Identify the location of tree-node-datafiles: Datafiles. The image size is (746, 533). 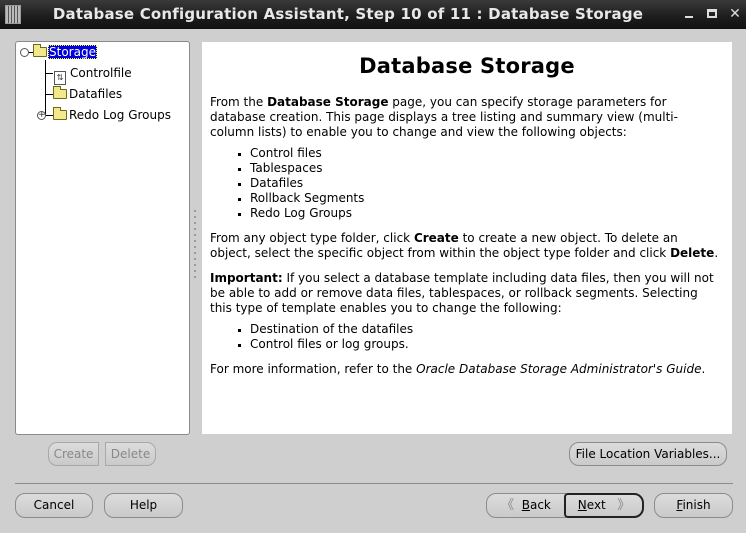
(88, 94).